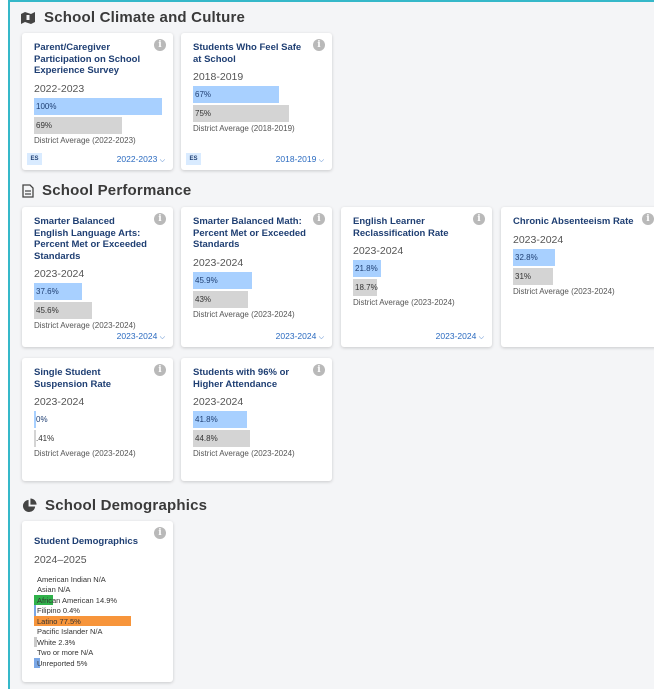 Image resolution: width=654 pixels, height=689 pixels. What do you see at coordinates (582, 257) in the screenshot?
I see `school-bar: 32.8%` at bounding box center [582, 257].